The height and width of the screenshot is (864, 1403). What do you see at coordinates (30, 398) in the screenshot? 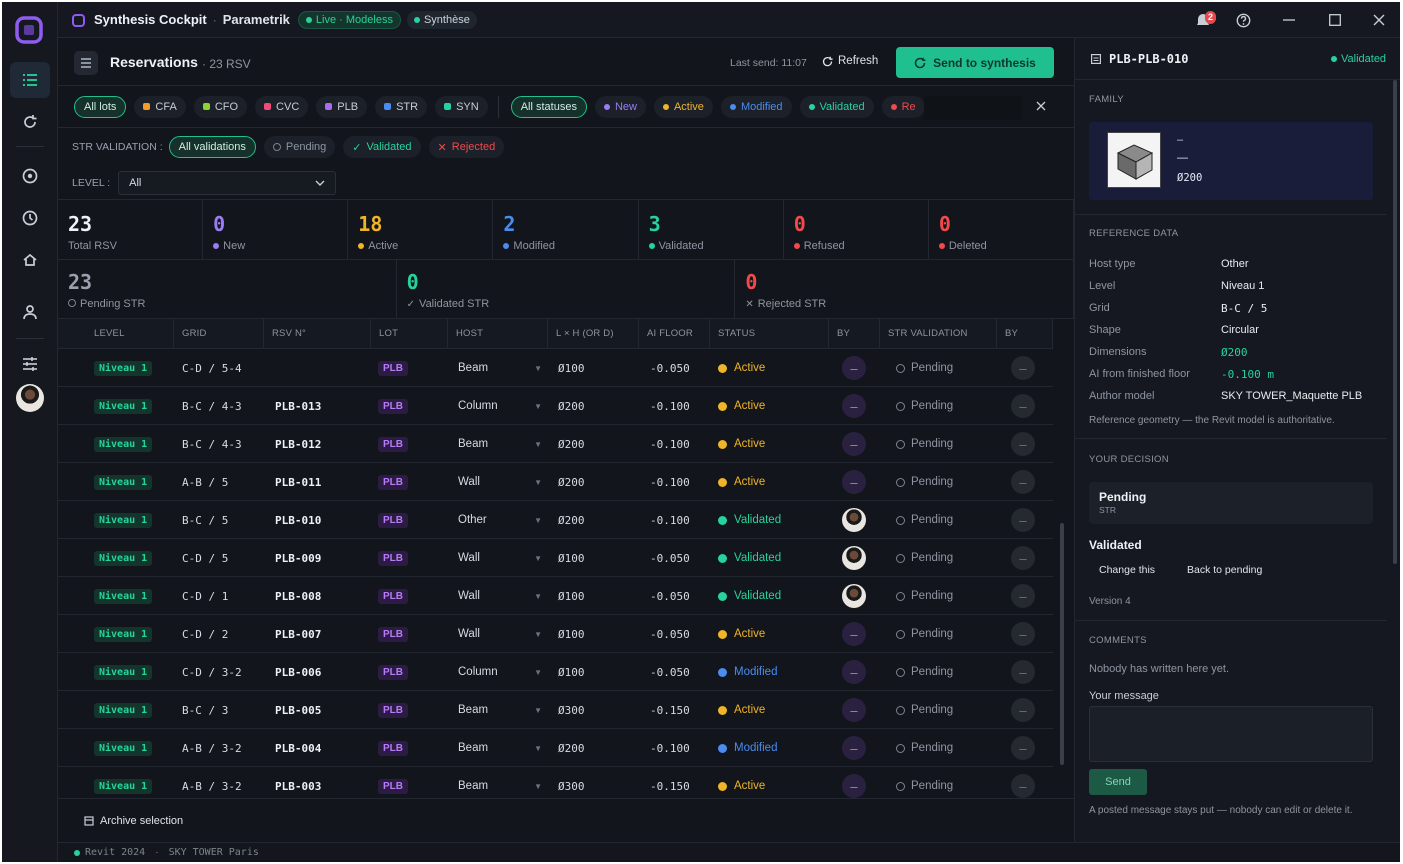
I see `user-avatar` at bounding box center [30, 398].